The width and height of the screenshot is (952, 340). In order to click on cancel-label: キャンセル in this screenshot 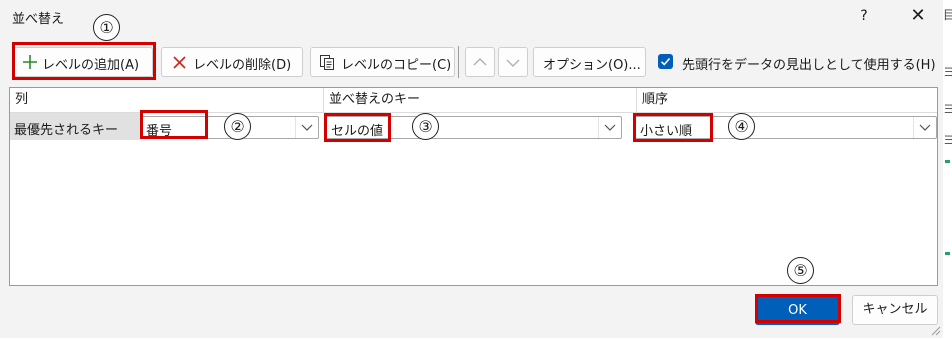, I will do `click(895, 309)`.